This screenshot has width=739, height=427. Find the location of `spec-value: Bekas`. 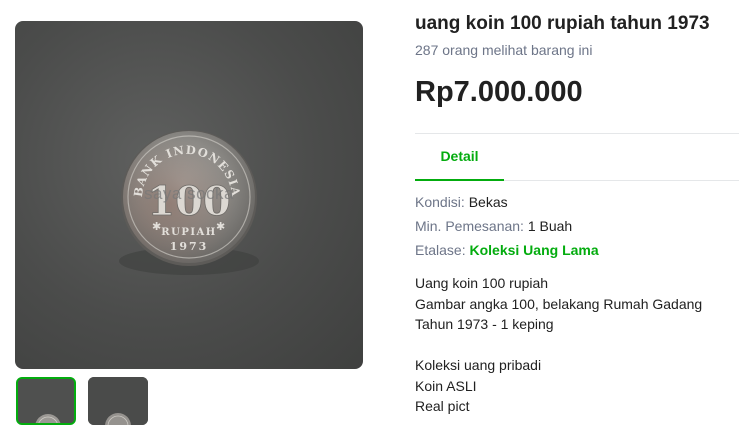

spec-value: Bekas is located at coordinates (488, 202).